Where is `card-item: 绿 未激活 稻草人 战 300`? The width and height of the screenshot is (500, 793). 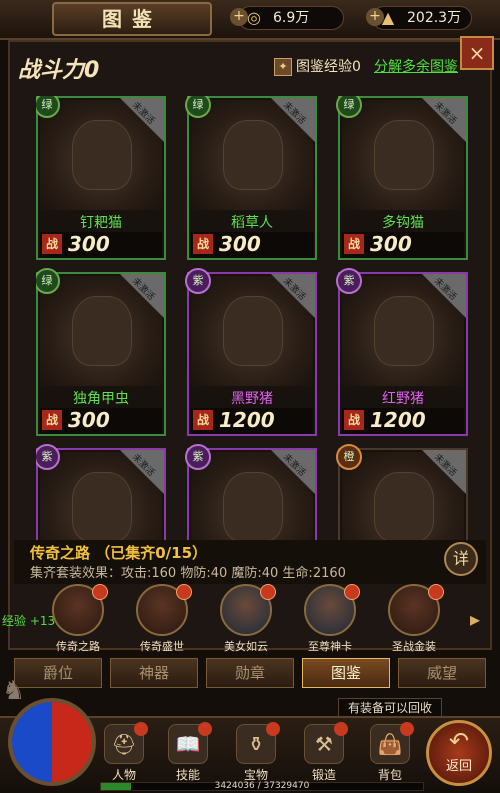
card-item: 绿 未激活 稻草人 战 300 is located at coordinates (251, 178).